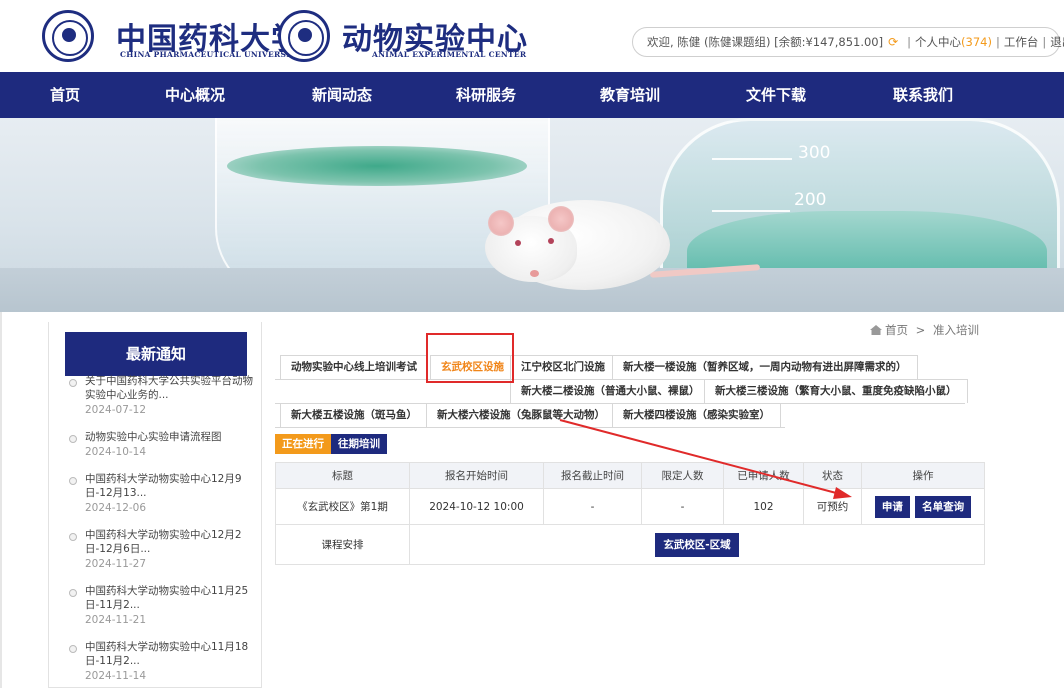  Describe the element at coordinates (893, 42) in the screenshot. I see `refresh-icon: ⟳` at that location.